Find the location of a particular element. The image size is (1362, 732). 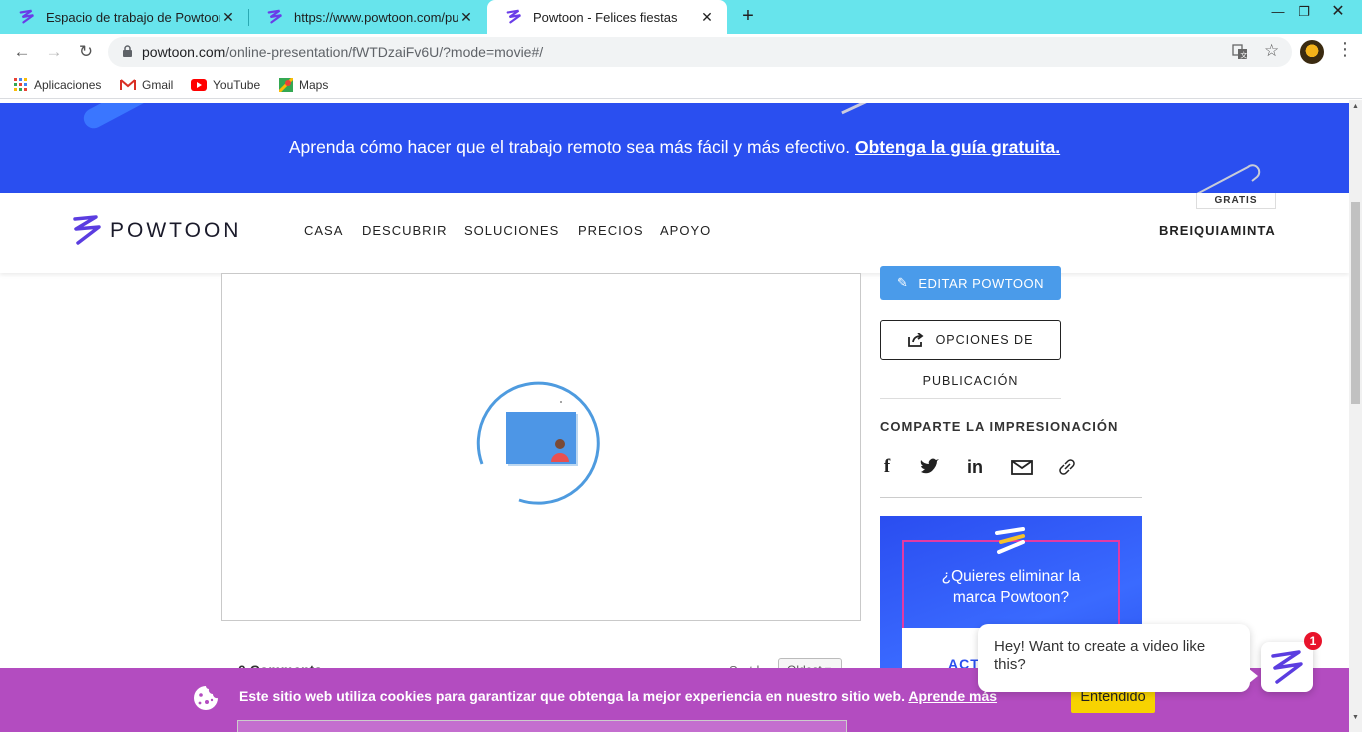

menu-dots-icon: ⋮ is located at coordinates (1345, 49).